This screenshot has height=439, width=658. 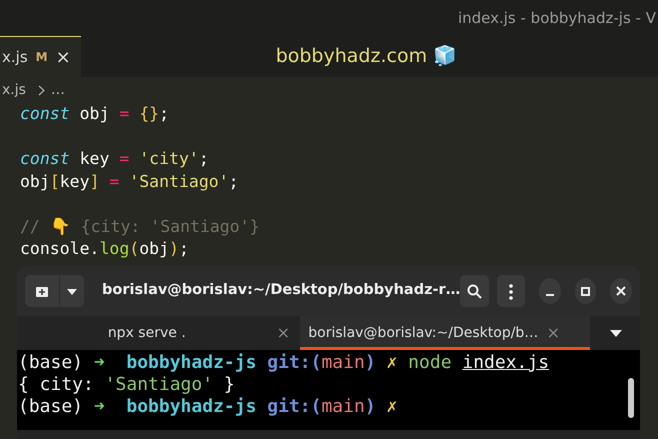 I want to click on close-button, so click(x=621, y=291).